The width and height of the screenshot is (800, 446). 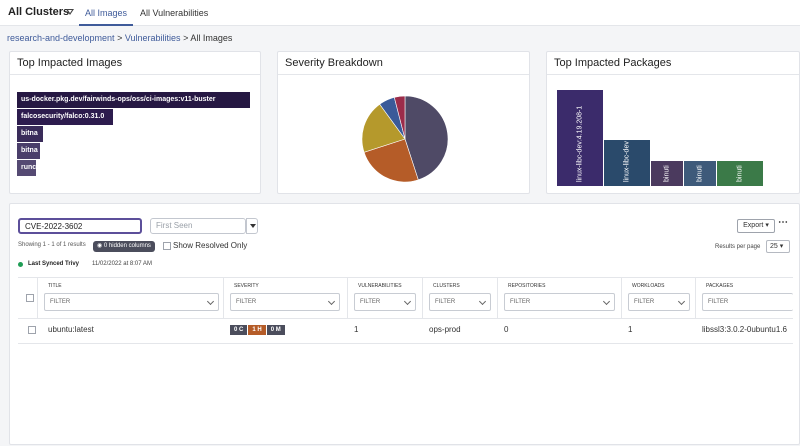 What do you see at coordinates (446, 286) in the screenshot?
I see `column-header: Clusters` at bounding box center [446, 286].